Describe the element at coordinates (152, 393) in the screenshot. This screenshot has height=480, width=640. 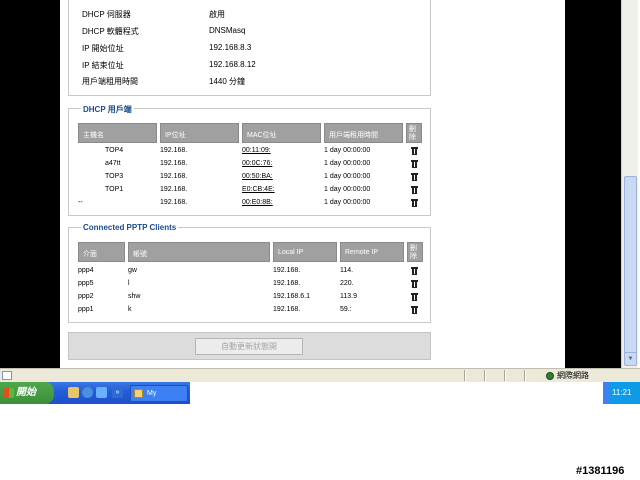
I see `taskbar-window-label: My` at that location.